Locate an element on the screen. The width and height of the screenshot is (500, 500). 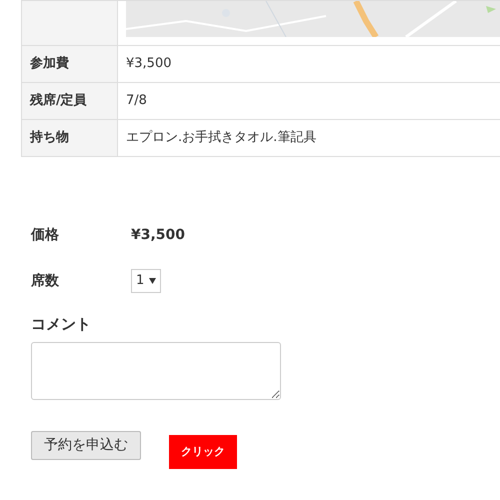
field-label: 席数 is located at coordinates (45, 281).